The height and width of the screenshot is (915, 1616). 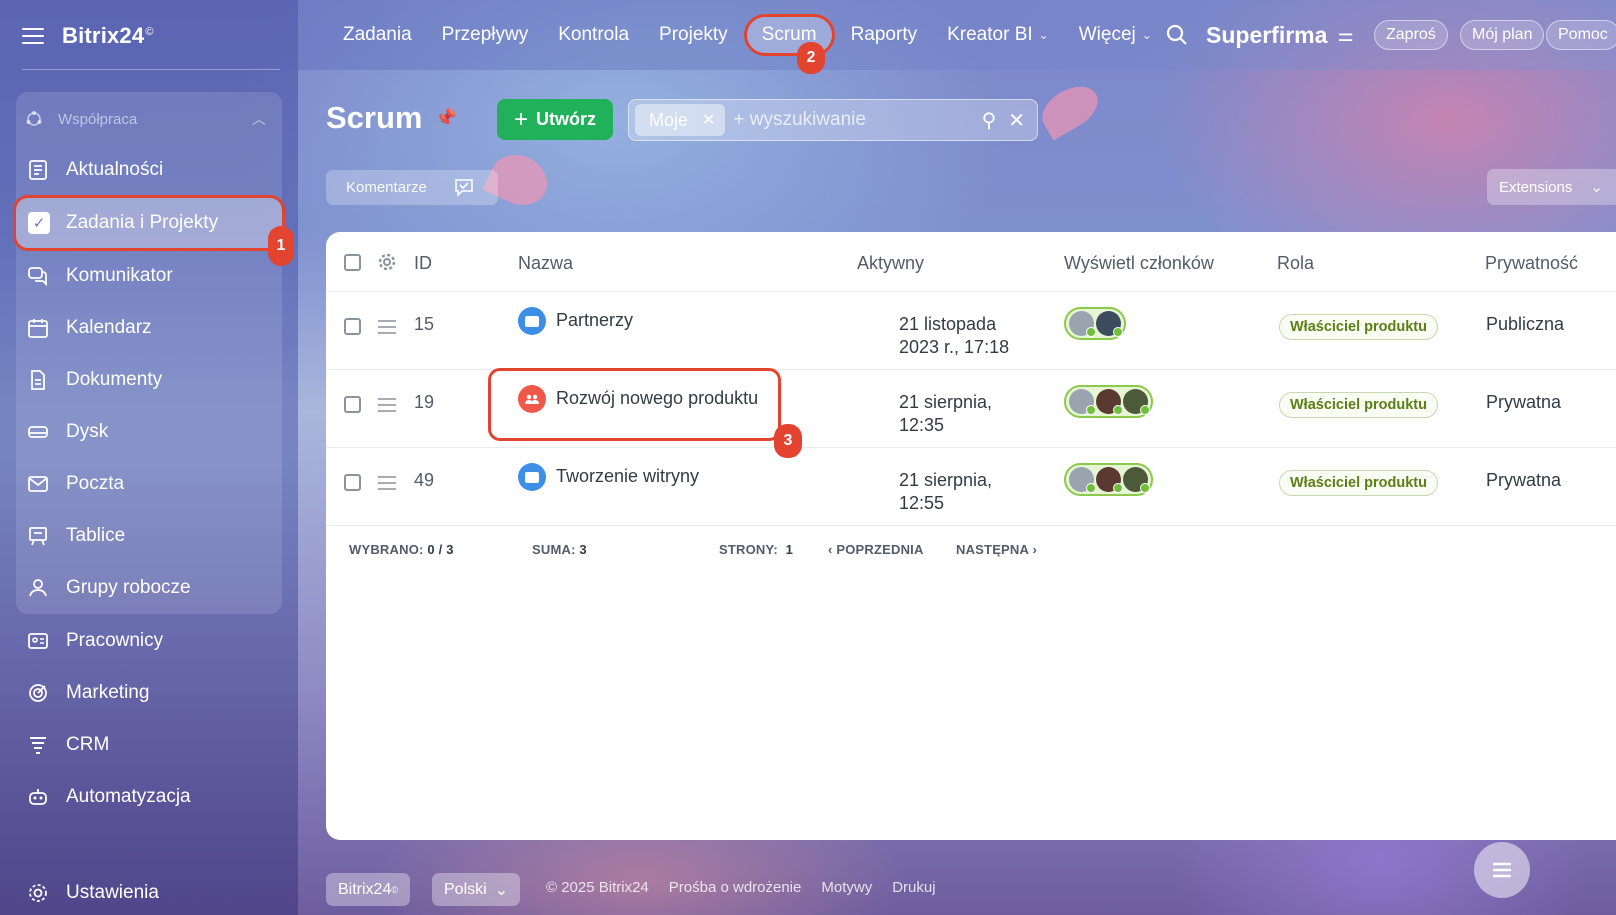 What do you see at coordinates (151, 380) in the screenshot?
I see `sidebar-item-documents: Dokumenty` at bounding box center [151, 380].